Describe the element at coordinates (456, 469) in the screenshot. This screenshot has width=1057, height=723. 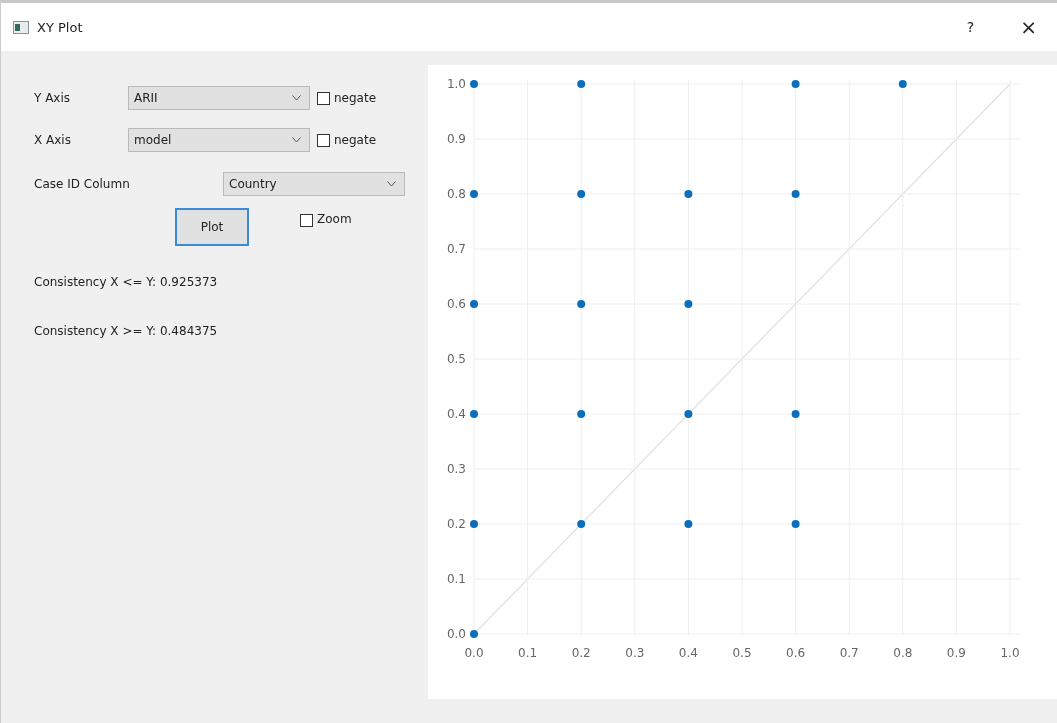
I see `y-tick-label: 0.3` at that location.